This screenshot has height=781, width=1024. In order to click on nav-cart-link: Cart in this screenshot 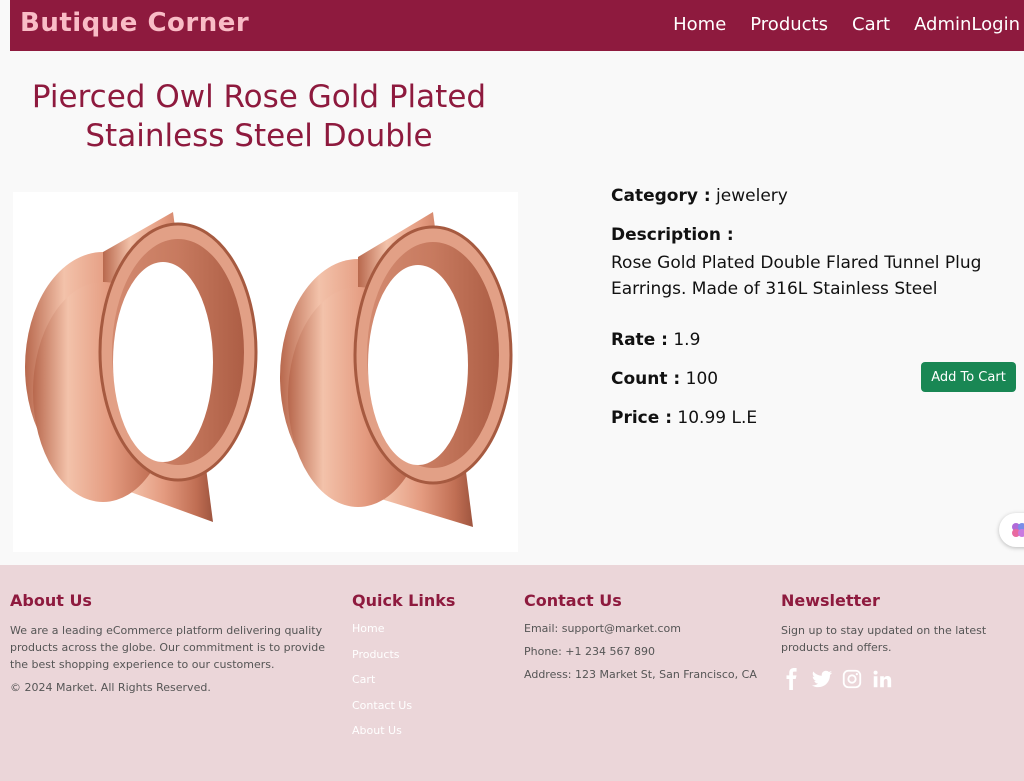, I will do `click(871, 24)`.